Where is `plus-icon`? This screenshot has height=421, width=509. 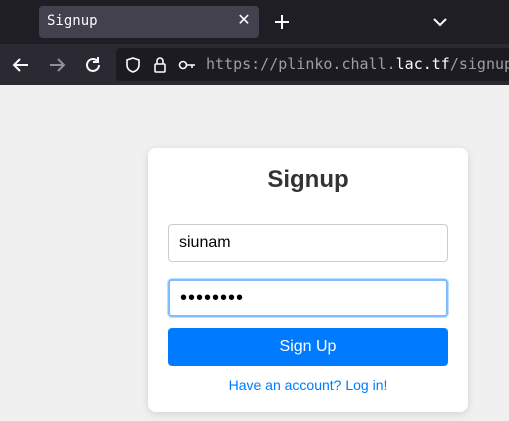 plus-icon is located at coordinates (282, 22).